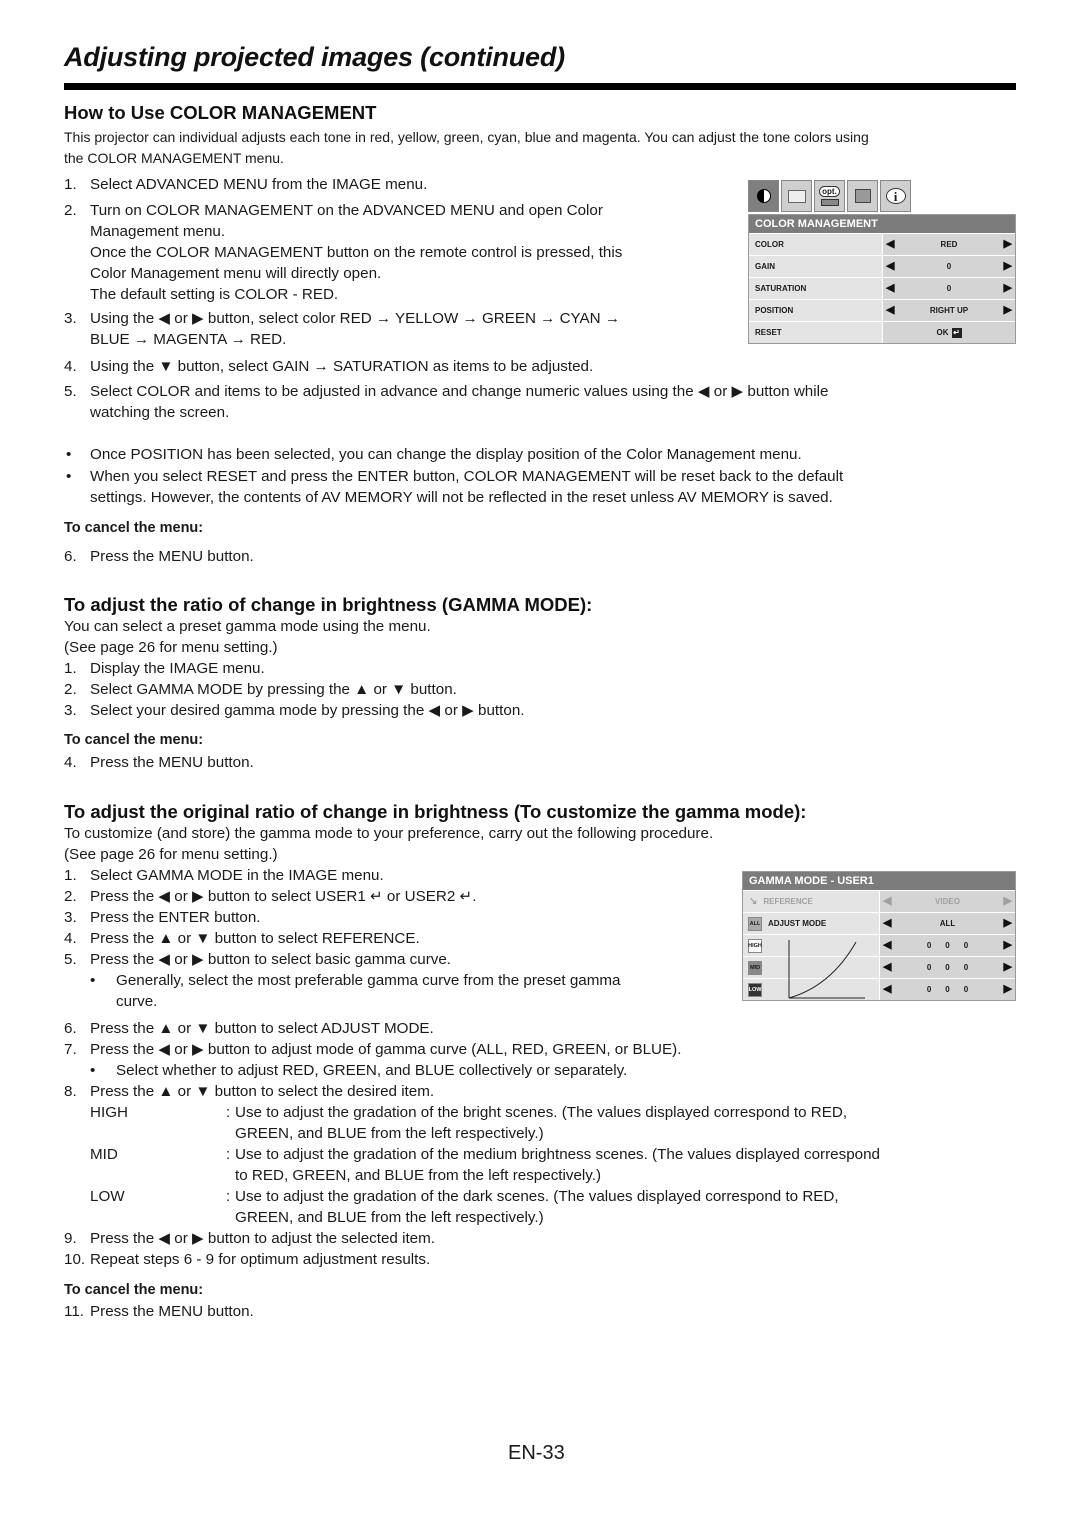 The image size is (1080, 1527). I want to click on low-icon: LOW, so click(755, 989).